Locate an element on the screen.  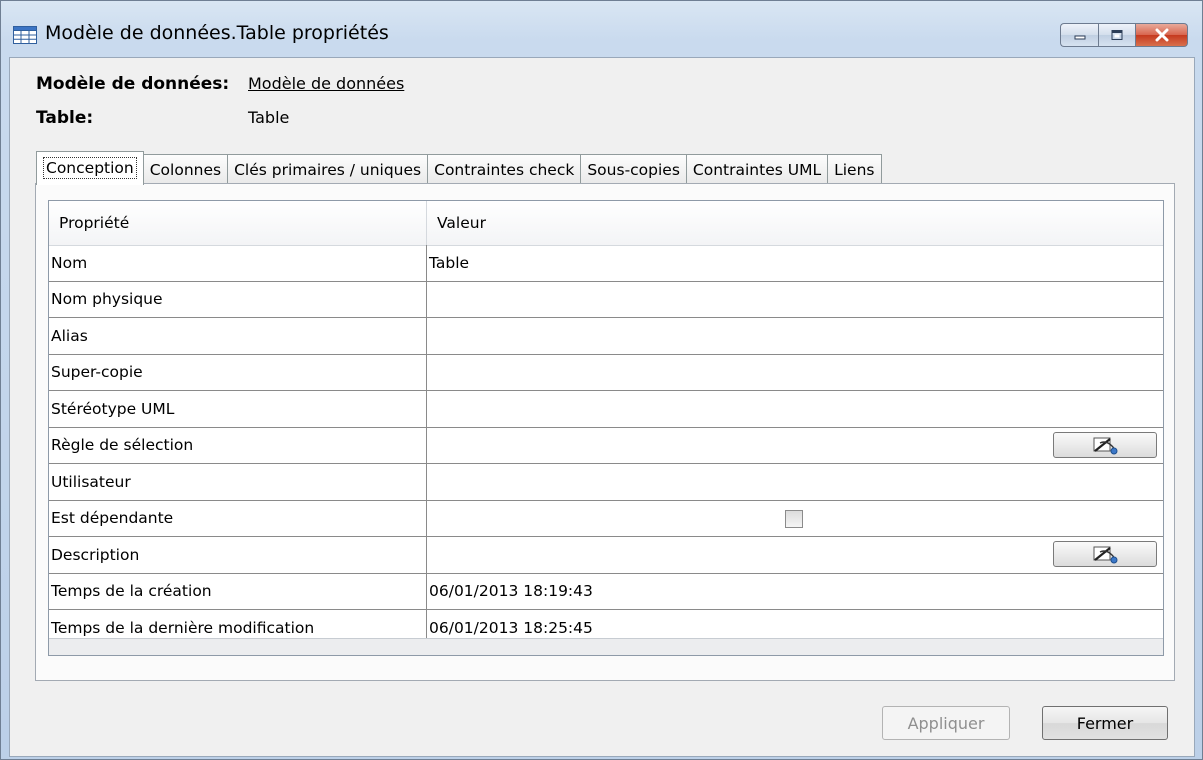
table-row: Nom Table is located at coordinates (606, 263).